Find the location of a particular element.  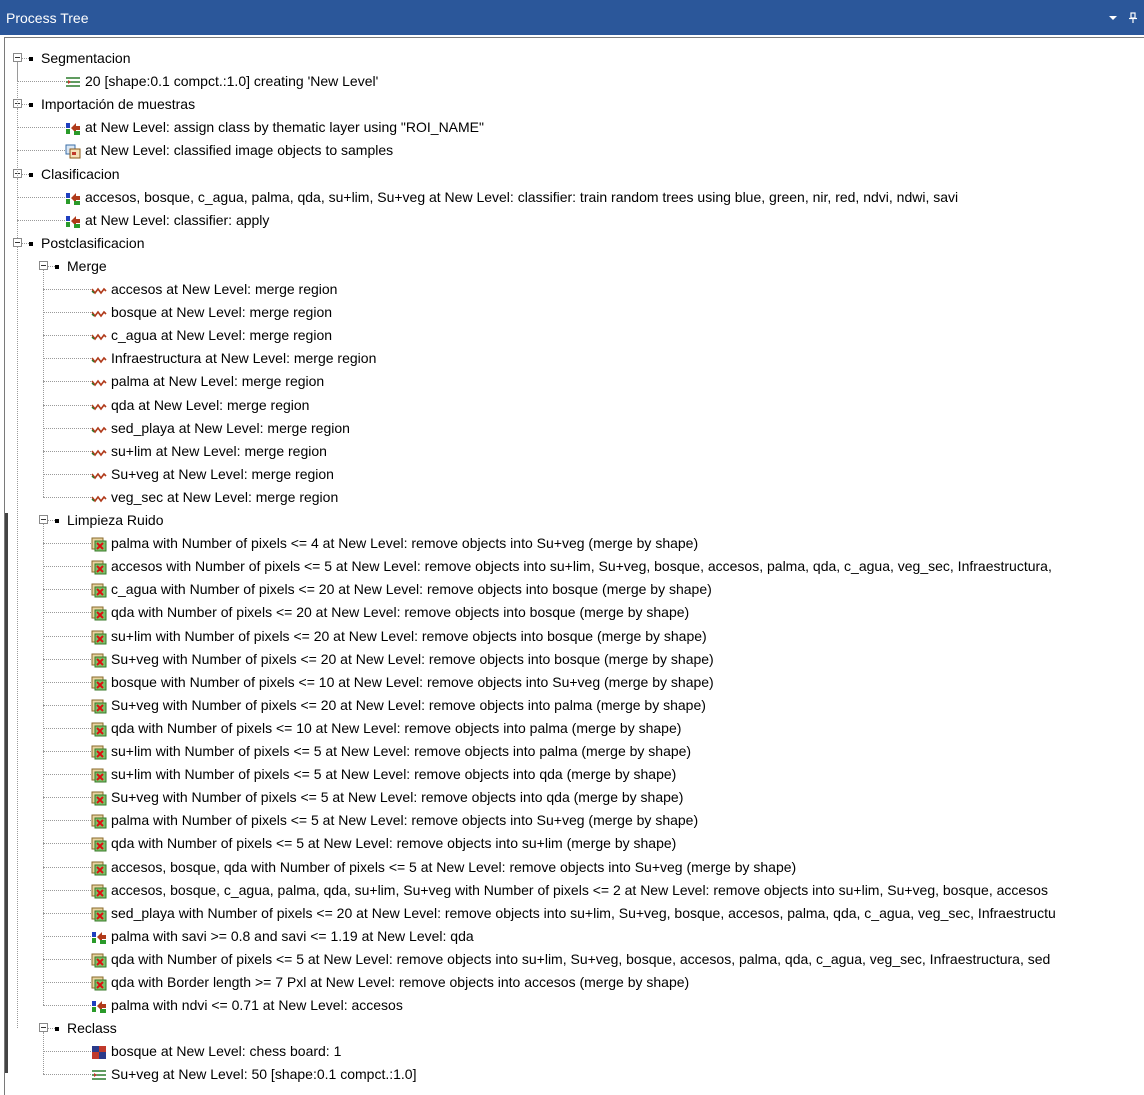

tree-group-row: Reclass is located at coordinates (574, 1028).